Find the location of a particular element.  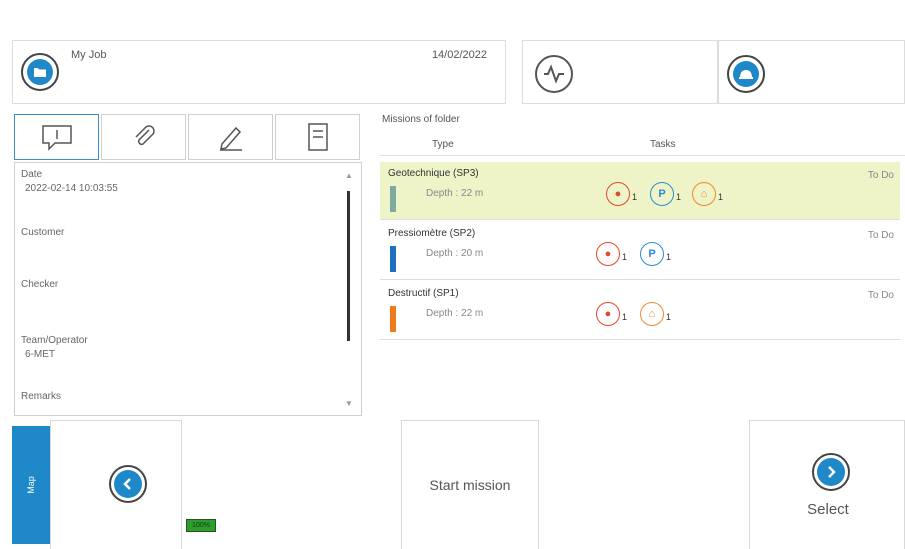

tab-attachments is located at coordinates (143, 137).